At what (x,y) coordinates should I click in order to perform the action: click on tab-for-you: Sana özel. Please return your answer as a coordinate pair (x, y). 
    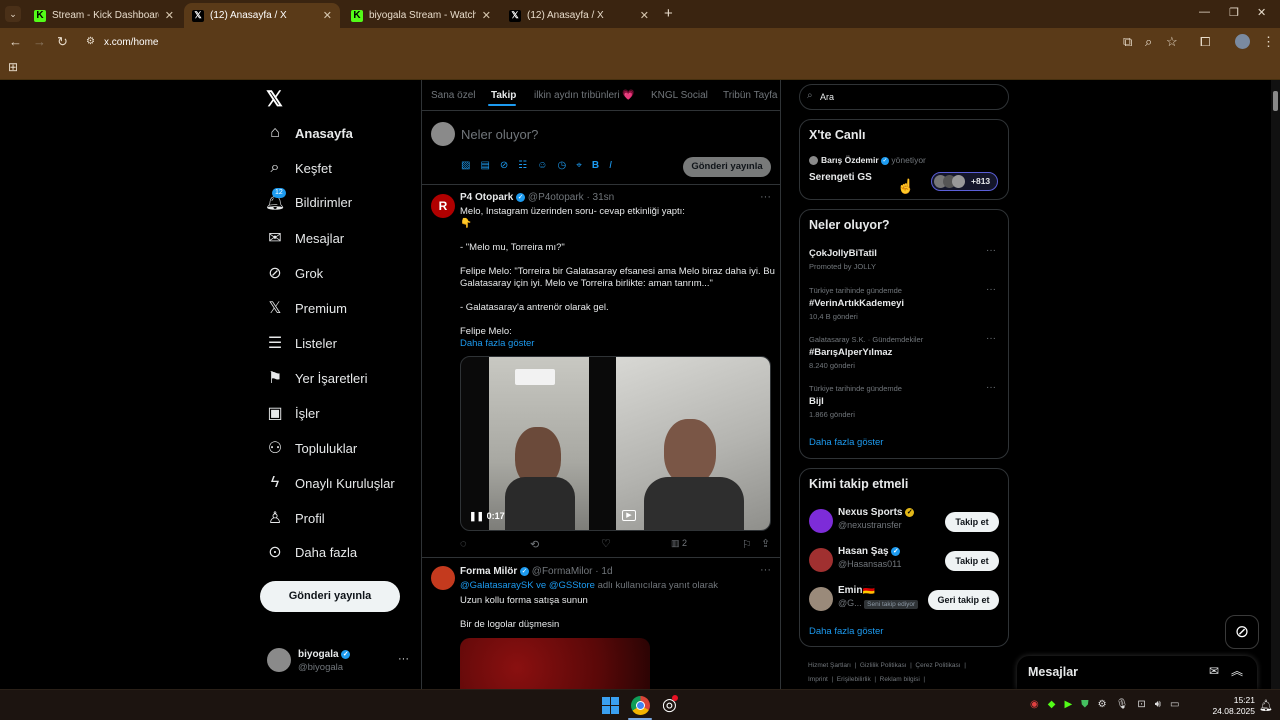
    Looking at the image, I should click on (453, 95).